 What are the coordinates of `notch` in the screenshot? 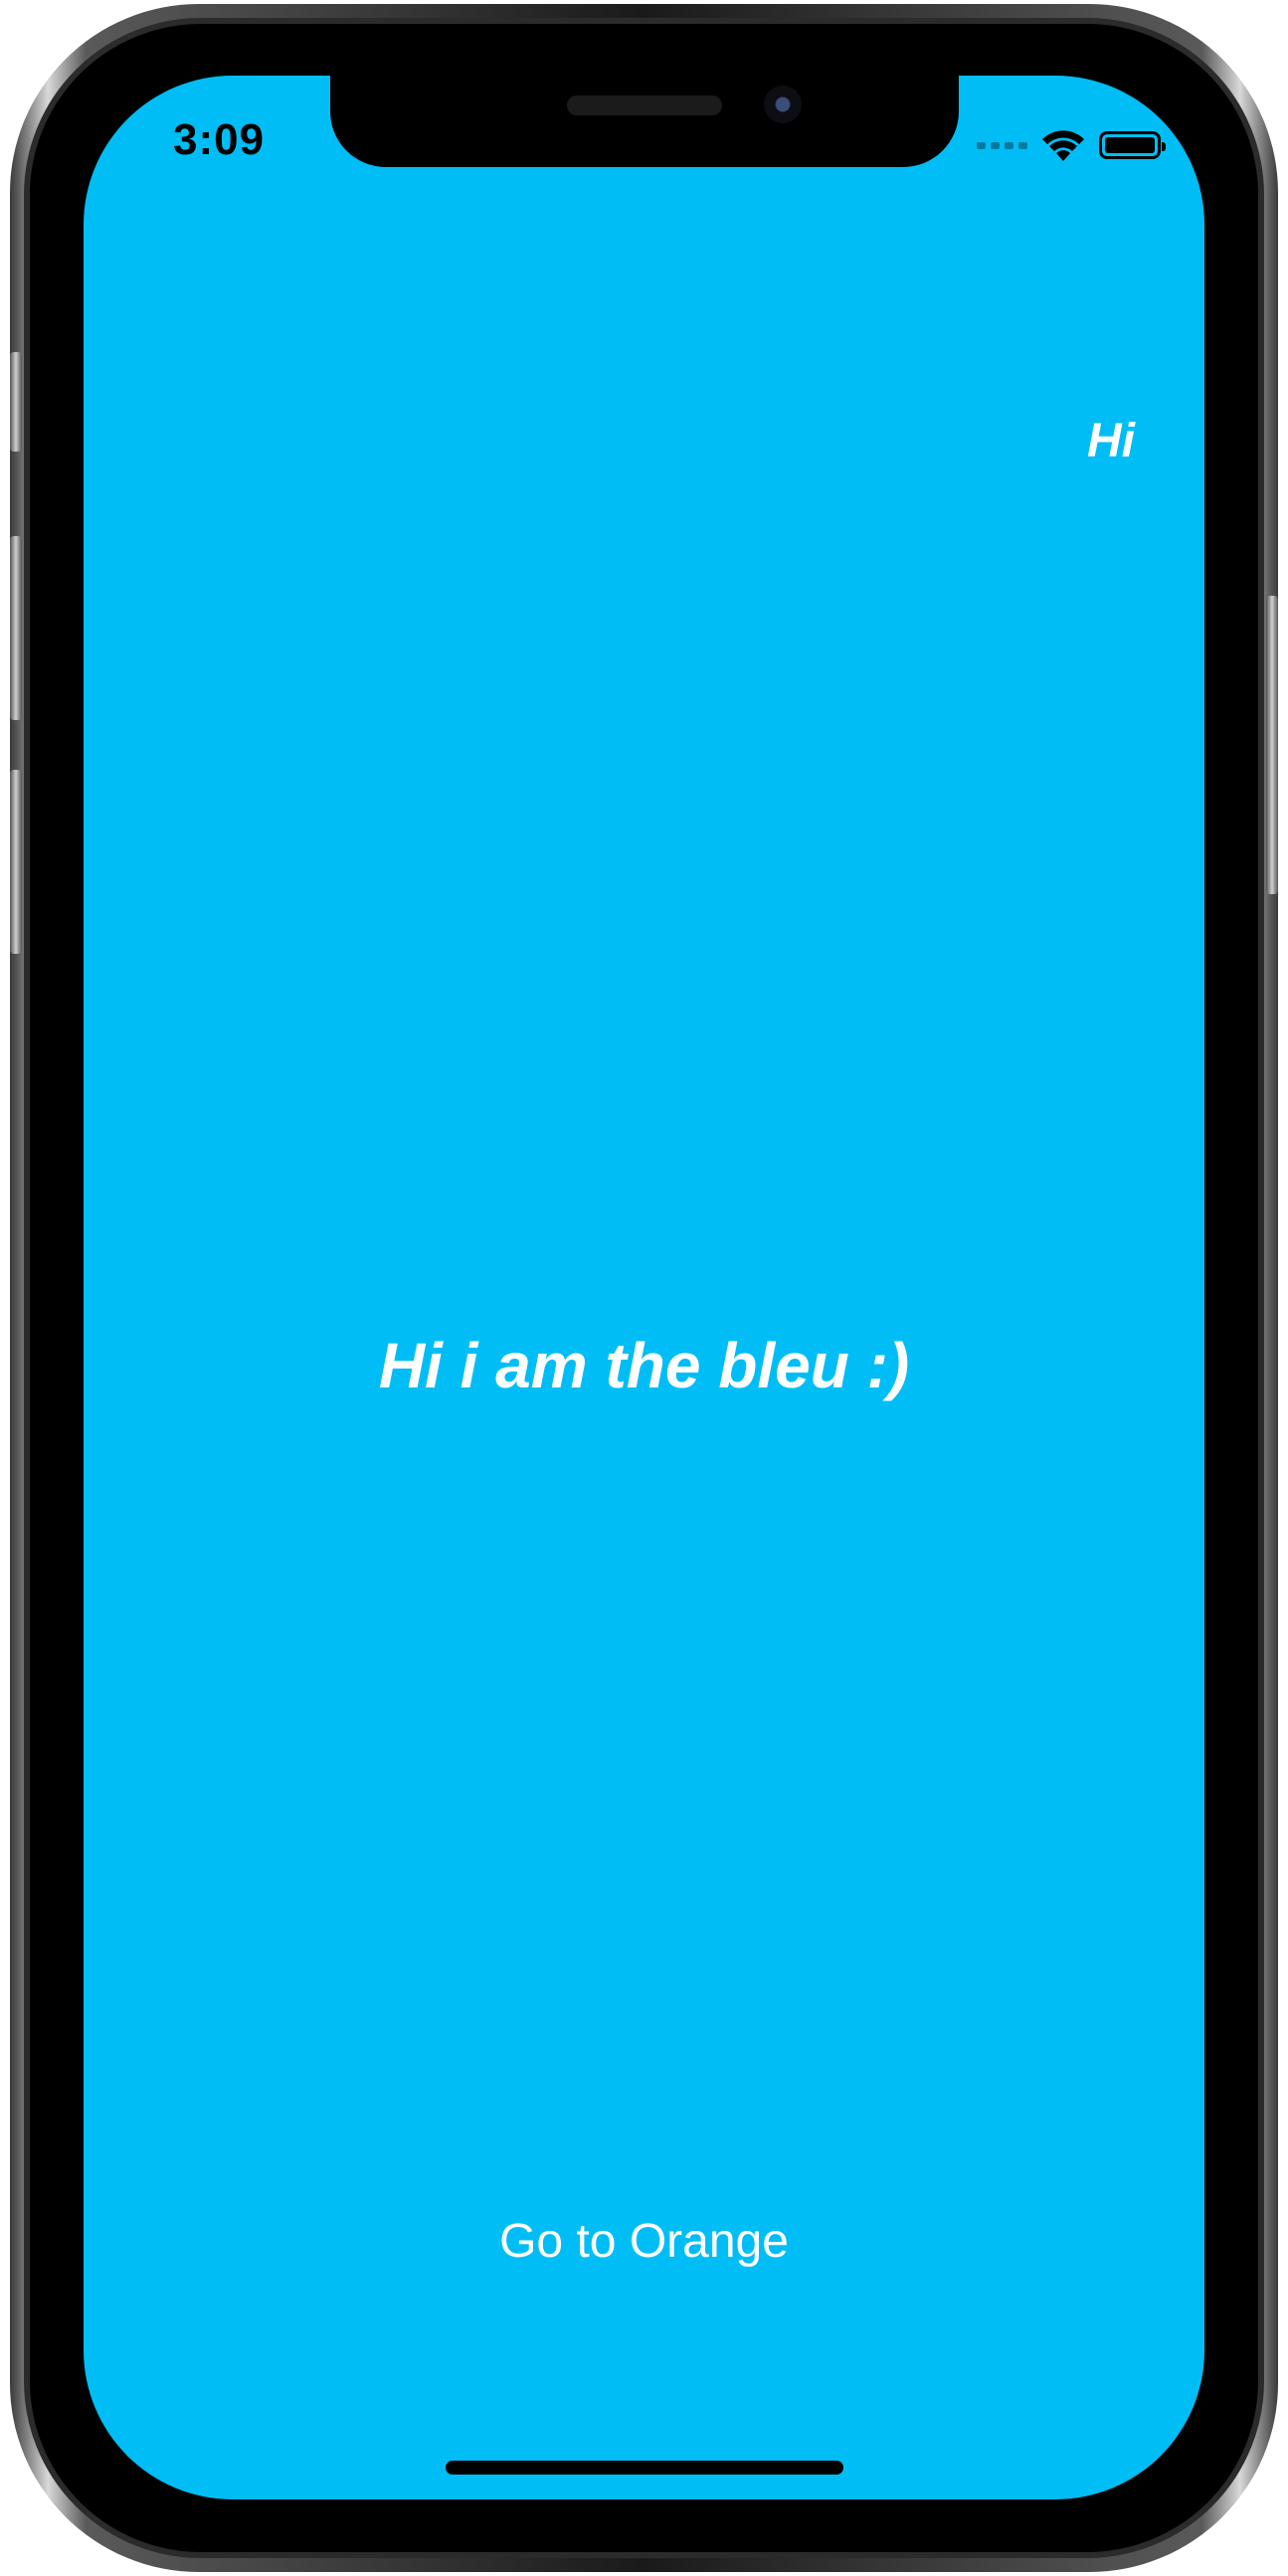 It's located at (644, 121).